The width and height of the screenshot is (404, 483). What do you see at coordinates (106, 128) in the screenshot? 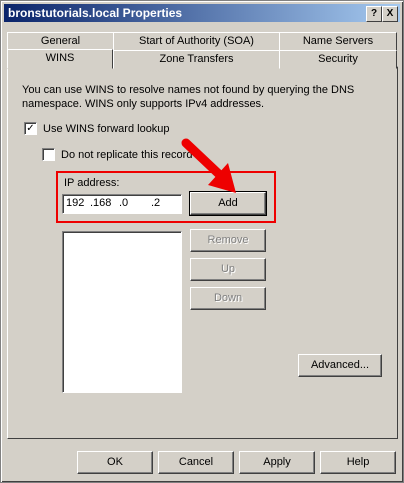
I see `use-wins-label: Use WINS forward lookup` at bounding box center [106, 128].